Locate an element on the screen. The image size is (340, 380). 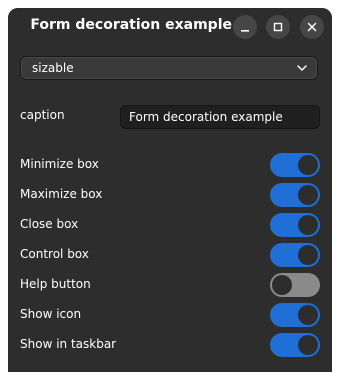
window-title: Form decoration example is located at coordinates (131, 25).